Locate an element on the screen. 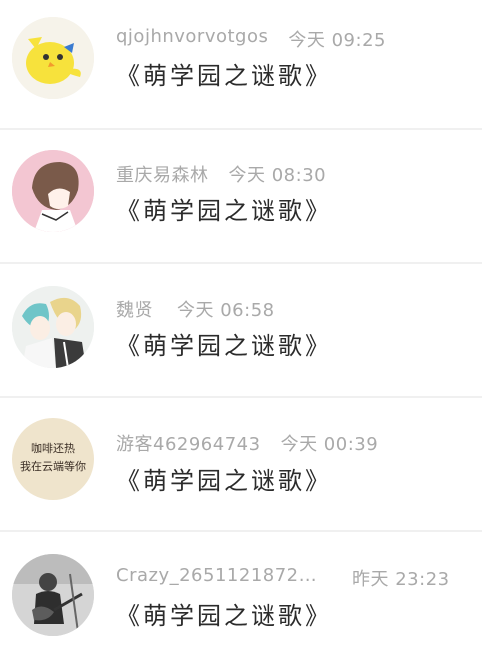 This screenshot has width=482, height=666. timestamp: 今天 09:25 is located at coordinates (337, 40).